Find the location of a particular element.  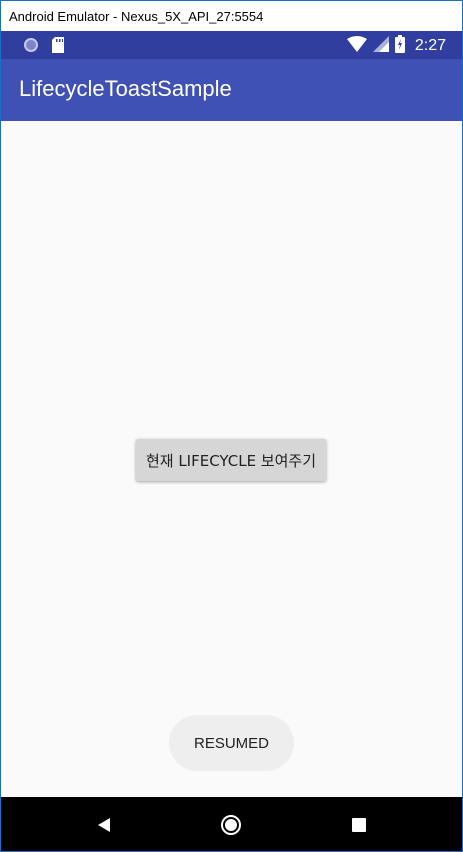

navigation-bar is located at coordinates (231, 824).